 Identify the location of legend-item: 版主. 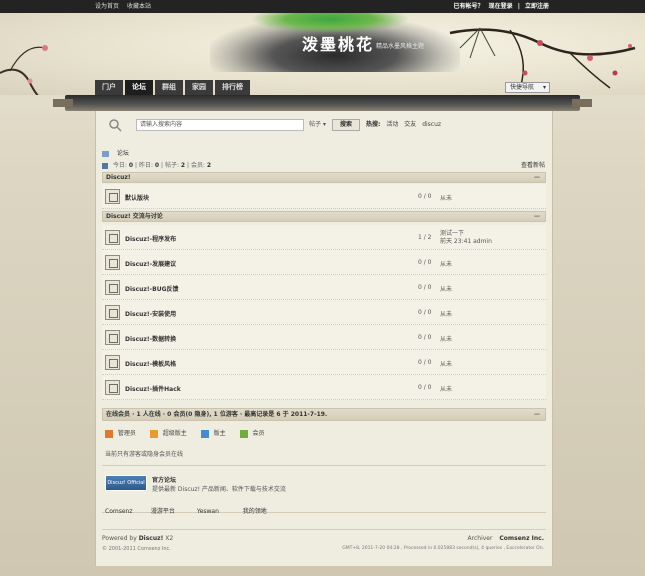
(213, 433).